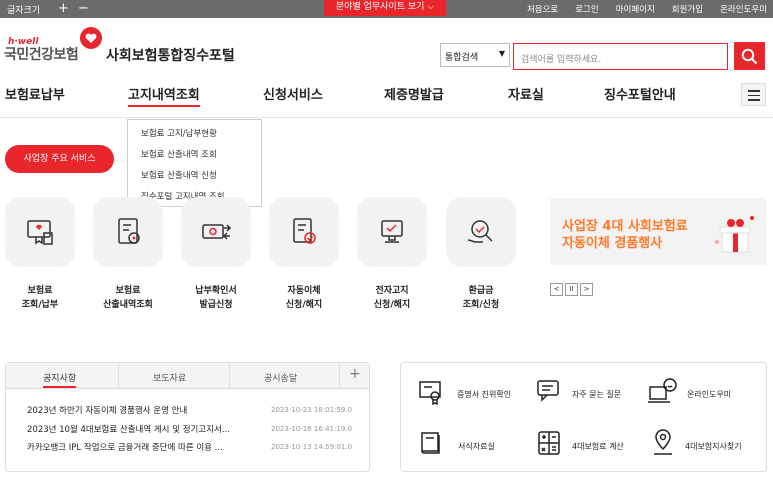 The height and width of the screenshot is (482, 773). What do you see at coordinates (713, 446) in the screenshot?
I see `quick-link-branch-finder: 4대보험지사찾기` at bounding box center [713, 446].